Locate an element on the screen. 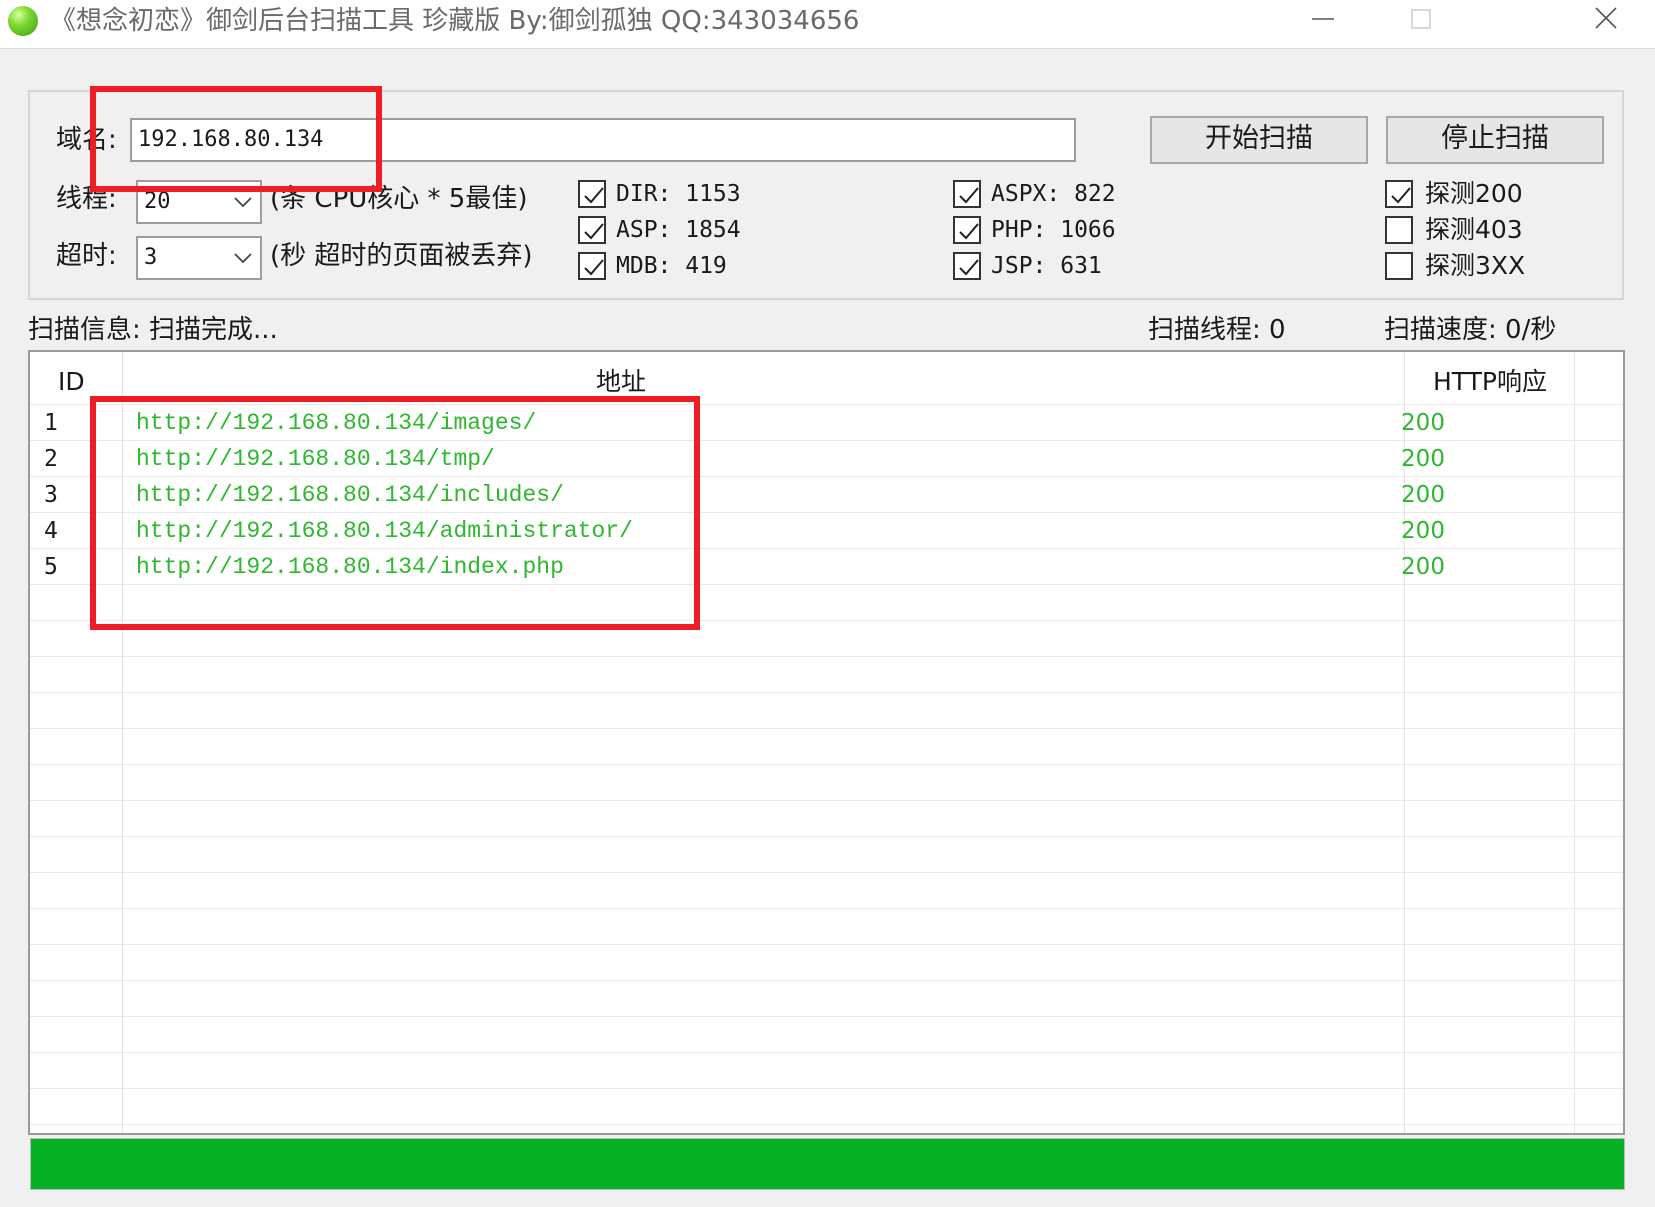  row-id: 5 is located at coordinates (51, 567).